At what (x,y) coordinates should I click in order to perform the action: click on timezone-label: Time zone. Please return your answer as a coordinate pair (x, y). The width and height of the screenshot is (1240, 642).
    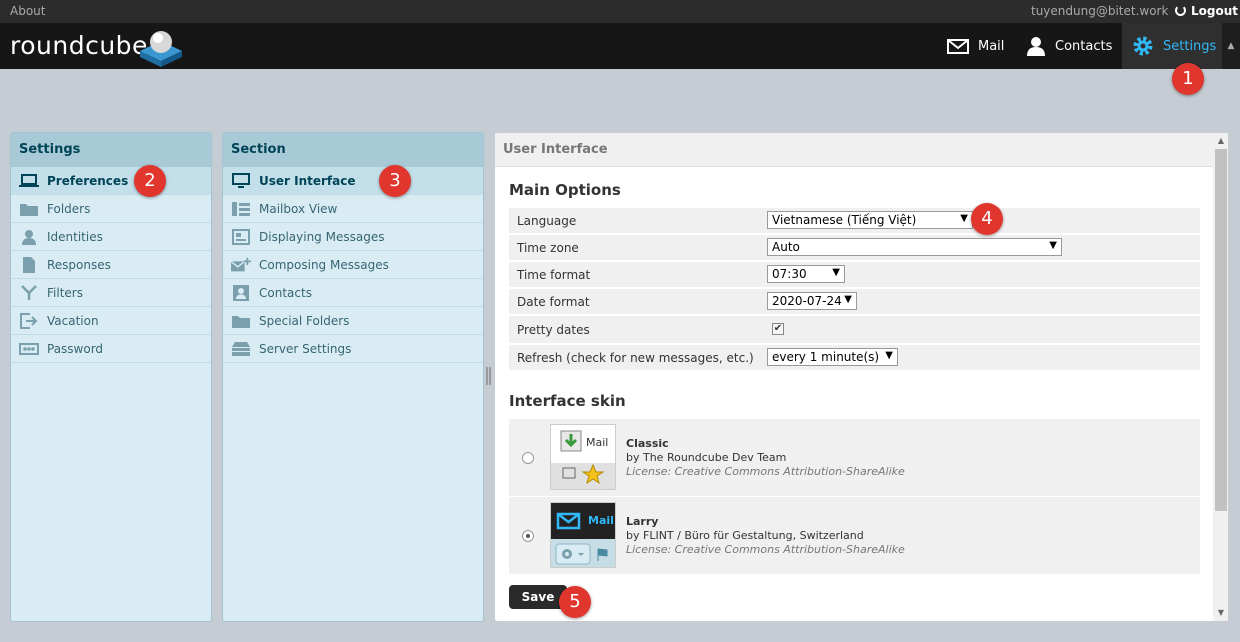
    Looking at the image, I should click on (548, 248).